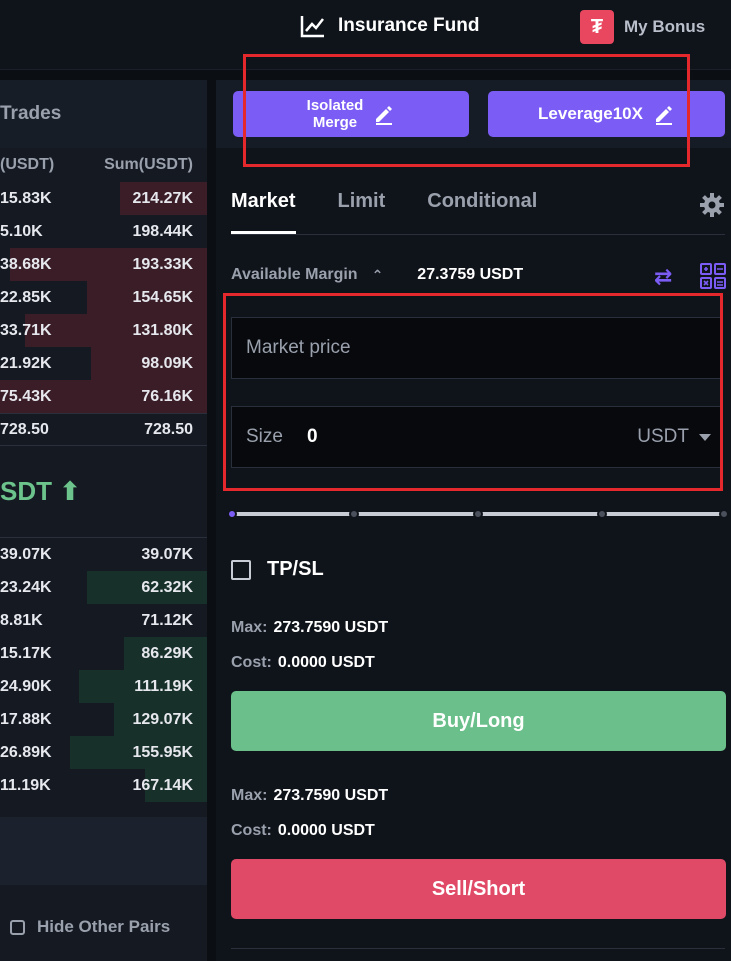  What do you see at coordinates (163, 330) in the screenshot?
I see `order-sum: 131.80K` at bounding box center [163, 330].